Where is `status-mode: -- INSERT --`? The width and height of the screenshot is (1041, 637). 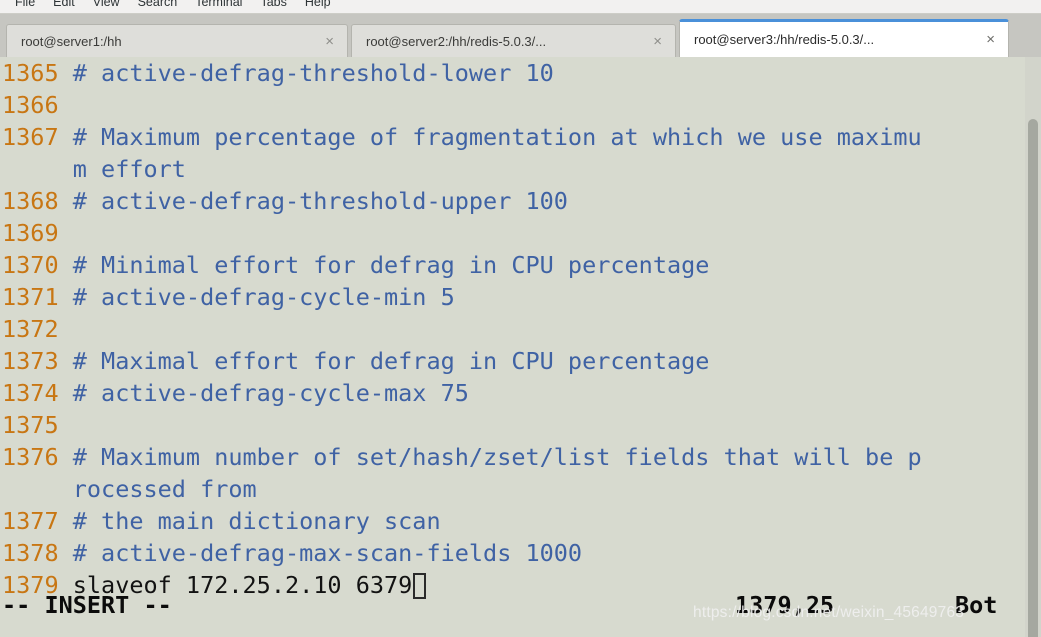 status-mode: -- INSERT -- is located at coordinates (87, 605).